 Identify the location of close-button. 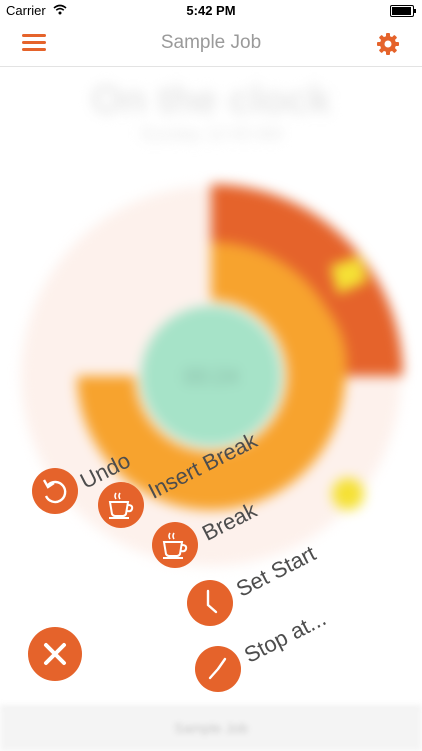
(55, 654).